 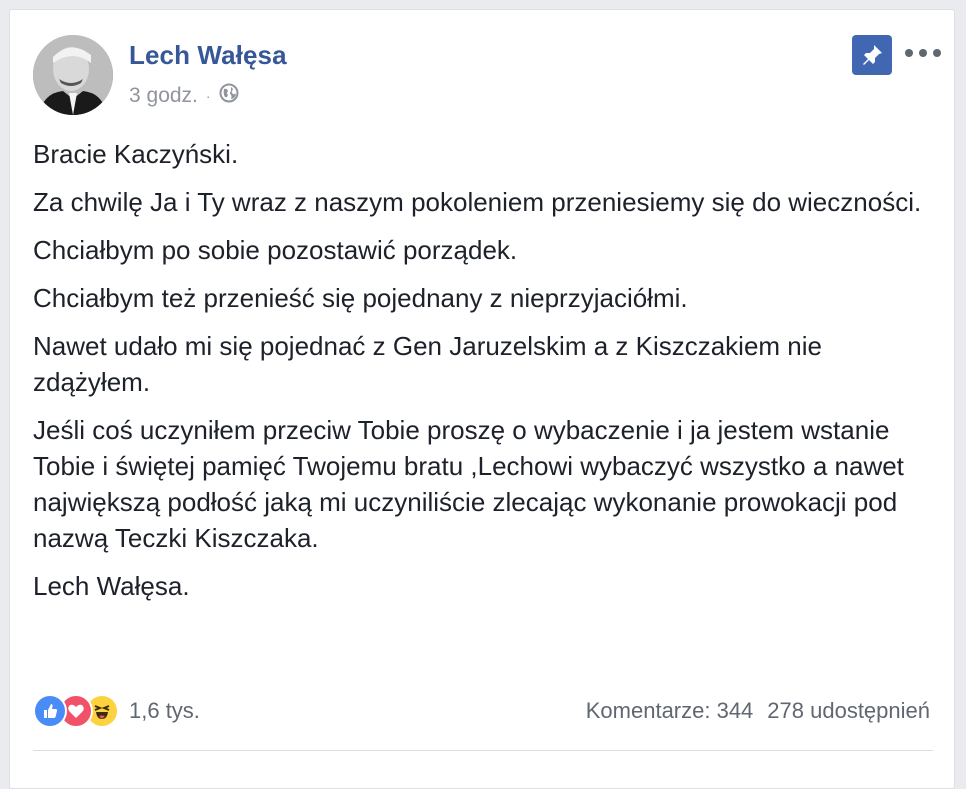 I want to click on reaction-count: 1,6 tys., so click(x=164, y=711).